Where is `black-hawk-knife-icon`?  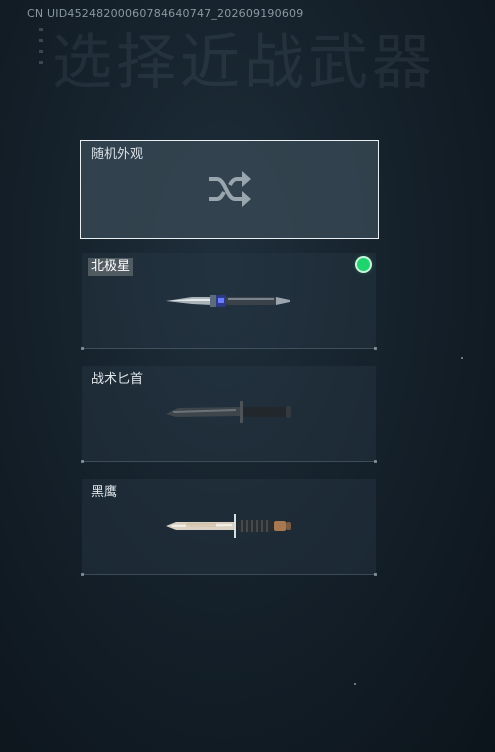 black-hawk-knife-icon is located at coordinates (228, 526).